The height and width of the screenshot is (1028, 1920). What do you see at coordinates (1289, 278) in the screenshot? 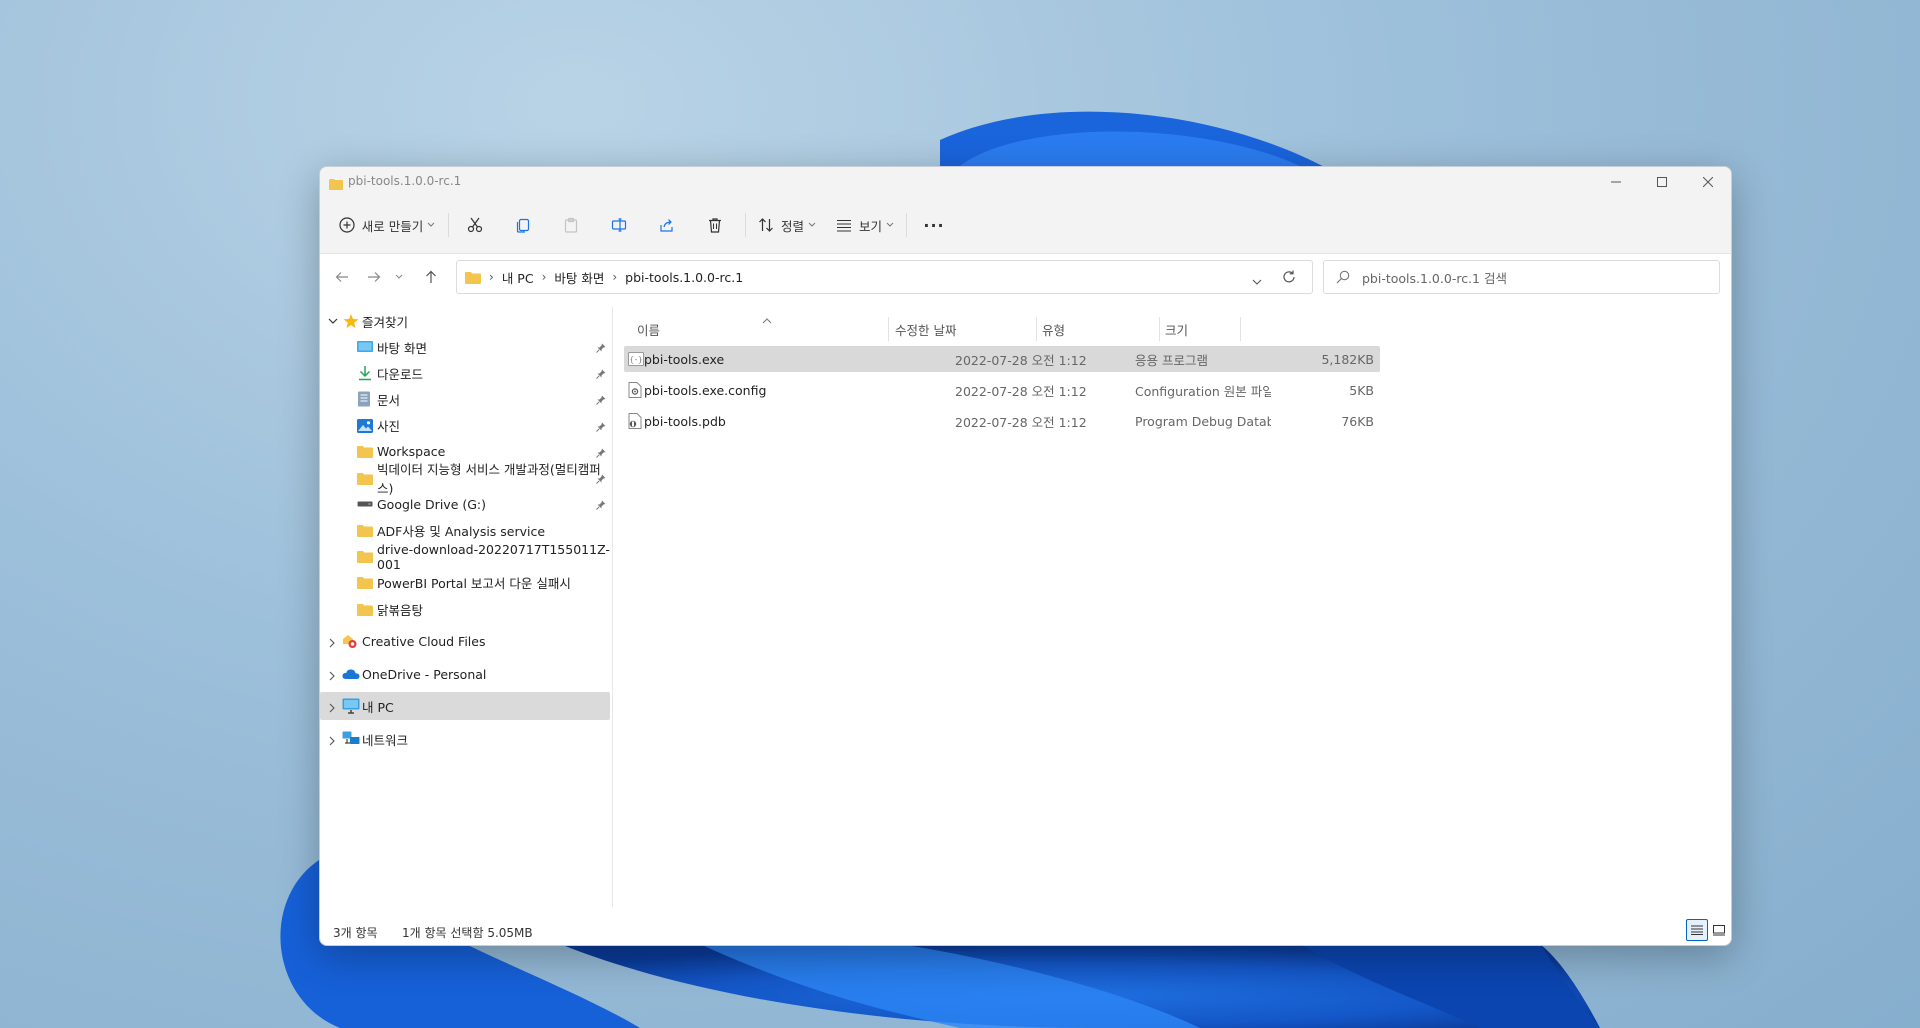
I see `refresh-button` at bounding box center [1289, 278].